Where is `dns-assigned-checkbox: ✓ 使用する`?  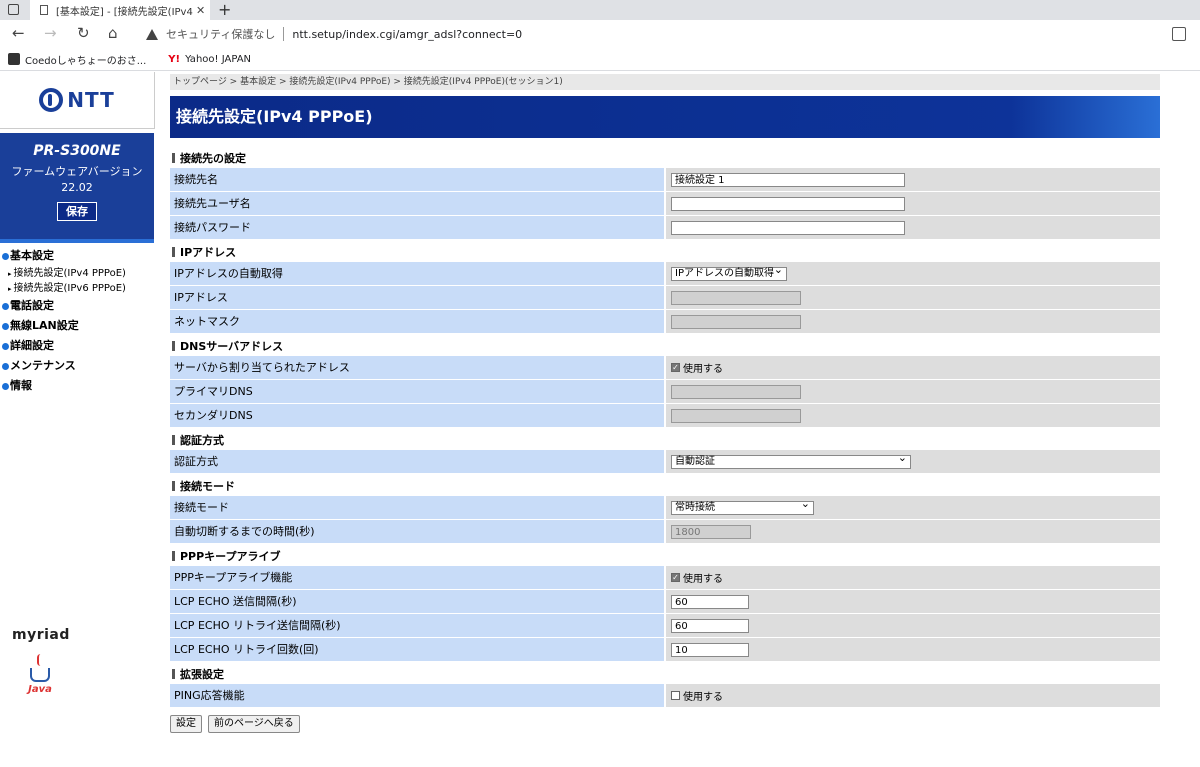
dns-assigned-checkbox: ✓ 使用する is located at coordinates (697, 367).